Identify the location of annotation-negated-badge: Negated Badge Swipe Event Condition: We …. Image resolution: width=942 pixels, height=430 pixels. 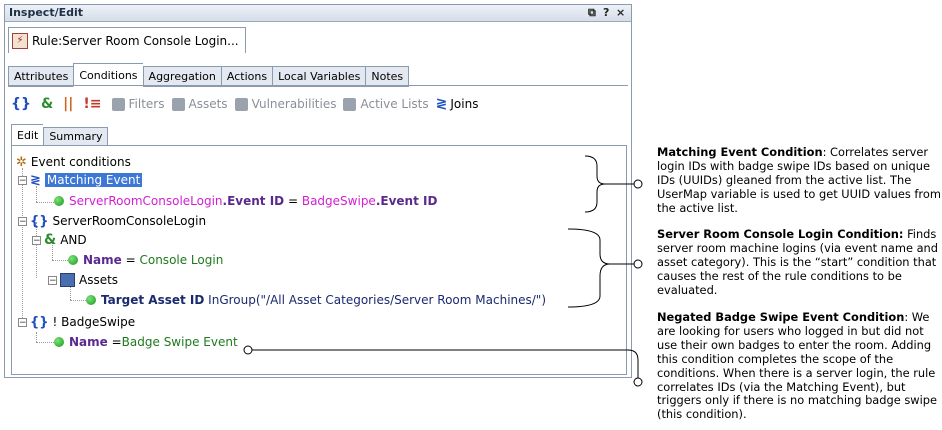
(799, 366).